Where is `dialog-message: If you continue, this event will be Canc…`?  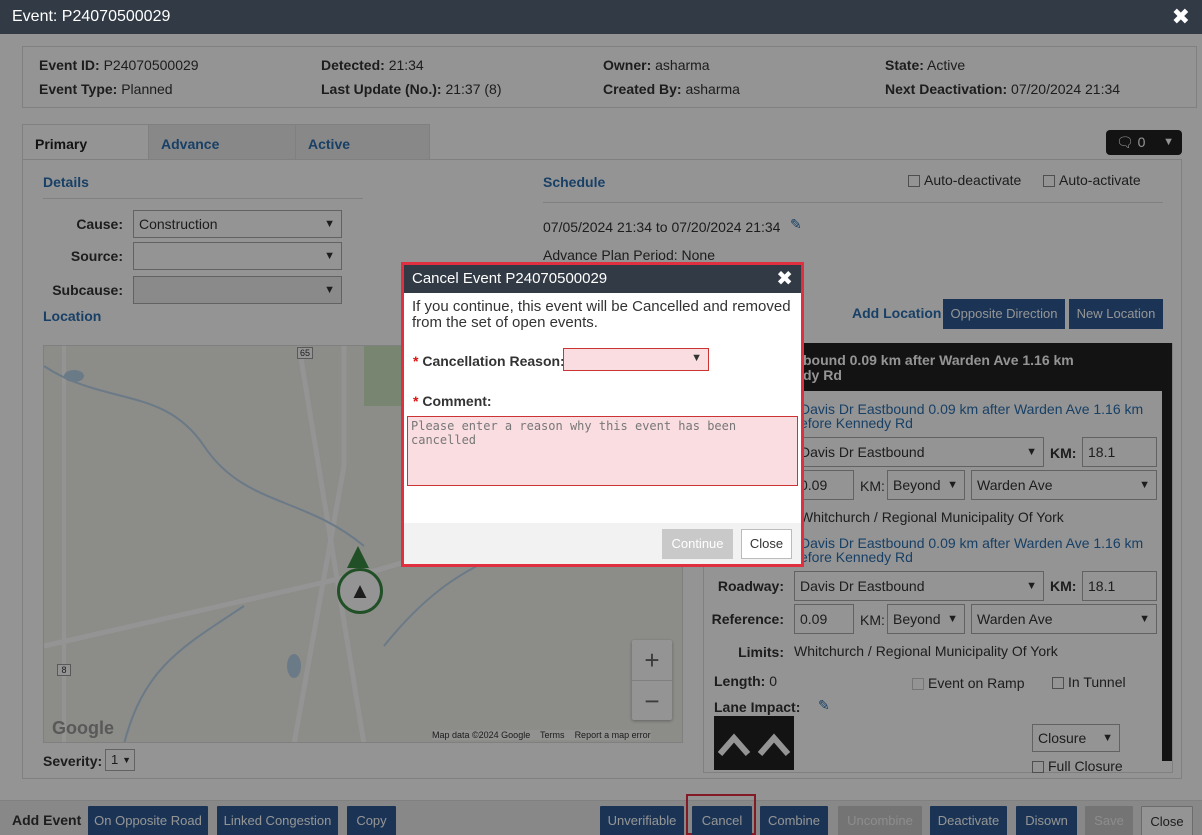
dialog-message: If you continue, this event will be Canc… is located at coordinates (601, 314).